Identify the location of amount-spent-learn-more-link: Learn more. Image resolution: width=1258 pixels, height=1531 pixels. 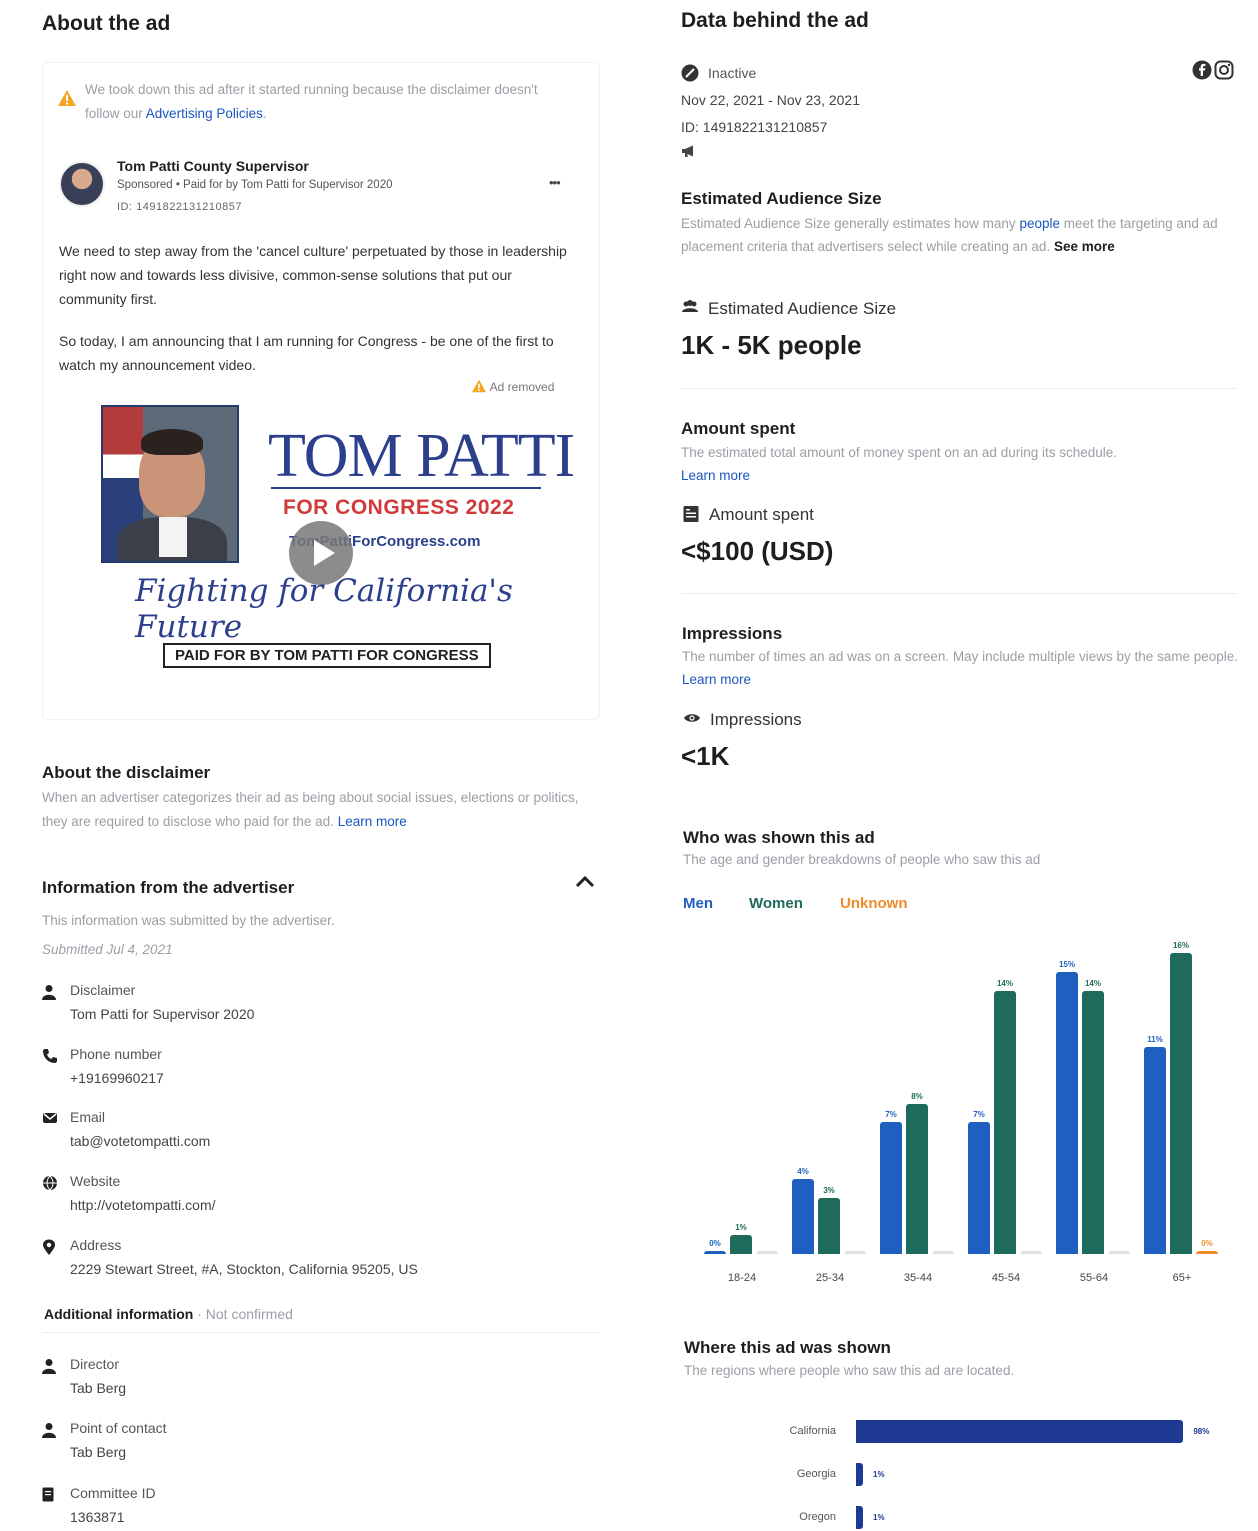
(715, 475).